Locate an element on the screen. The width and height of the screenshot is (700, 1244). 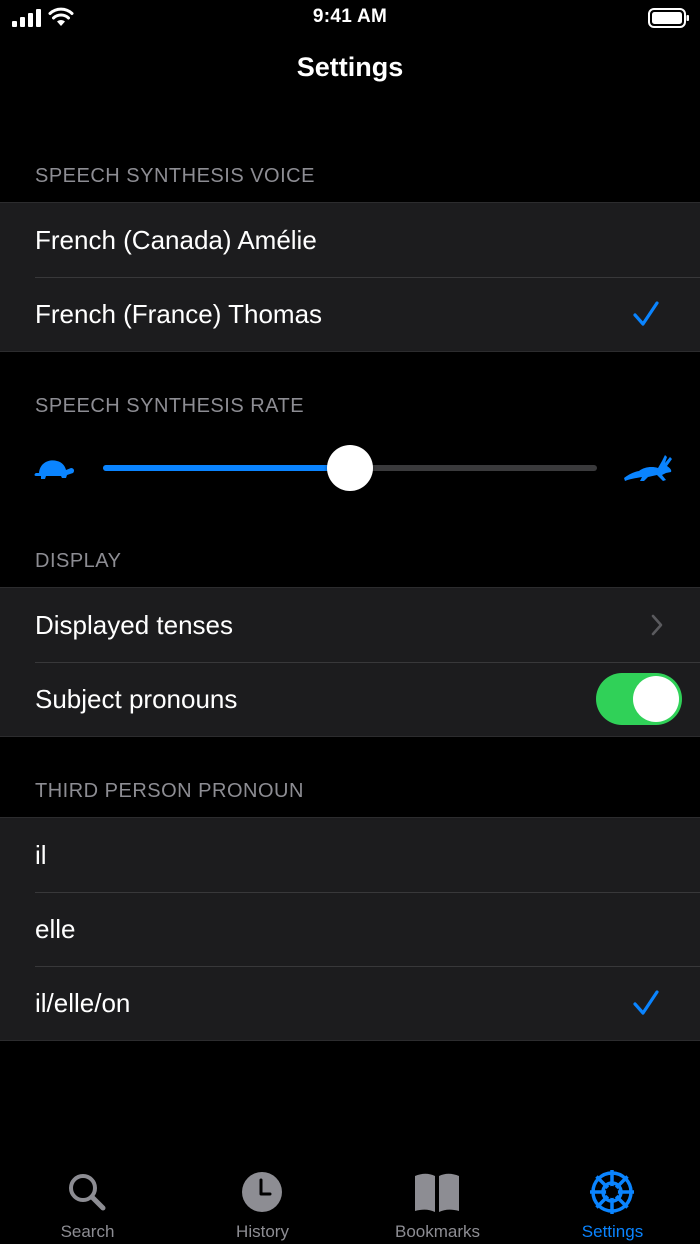
subject-pronouns-label: Subject pronouns is located at coordinates (136, 698).